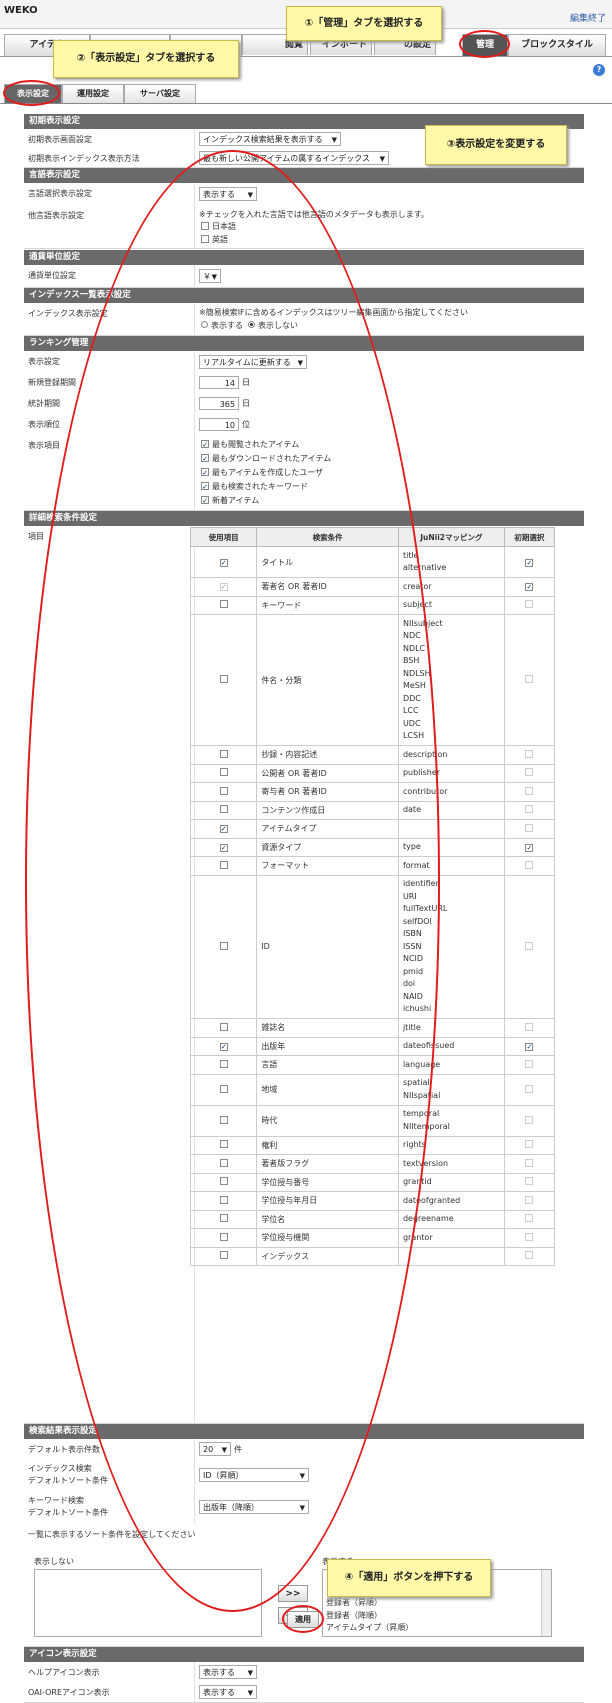 The width and height of the screenshot is (612, 1703). What do you see at coordinates (60, 1468) in the screenshot?
I see `row-label: インデックス検索` at bounding box center [60, 1468].